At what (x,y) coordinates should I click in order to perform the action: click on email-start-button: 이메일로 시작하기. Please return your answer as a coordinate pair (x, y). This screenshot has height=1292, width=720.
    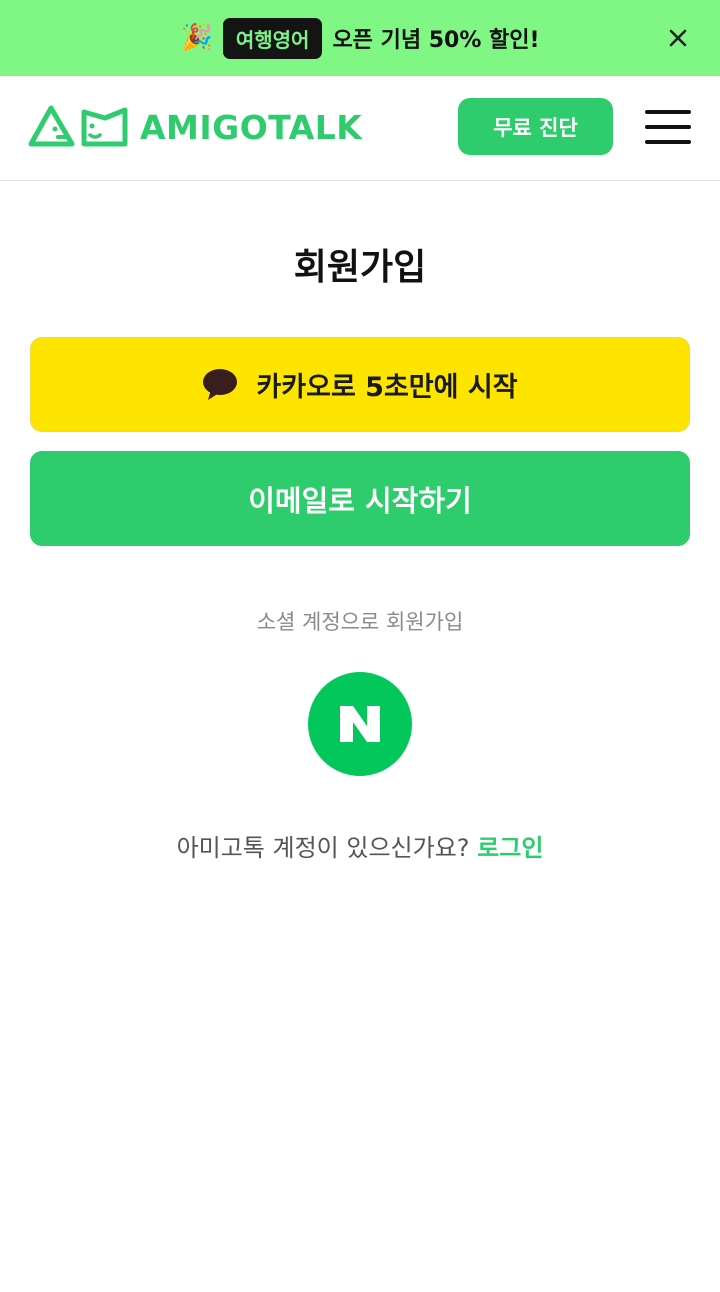
    Looking at the image, I should click on (360, 498).